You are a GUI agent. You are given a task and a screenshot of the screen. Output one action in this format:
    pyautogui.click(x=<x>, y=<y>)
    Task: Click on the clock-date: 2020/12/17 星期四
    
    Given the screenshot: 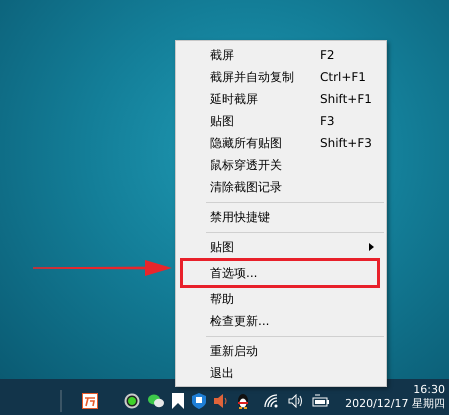 What is the action you would take?
    pyautogui.click(x=395, y=404)
    